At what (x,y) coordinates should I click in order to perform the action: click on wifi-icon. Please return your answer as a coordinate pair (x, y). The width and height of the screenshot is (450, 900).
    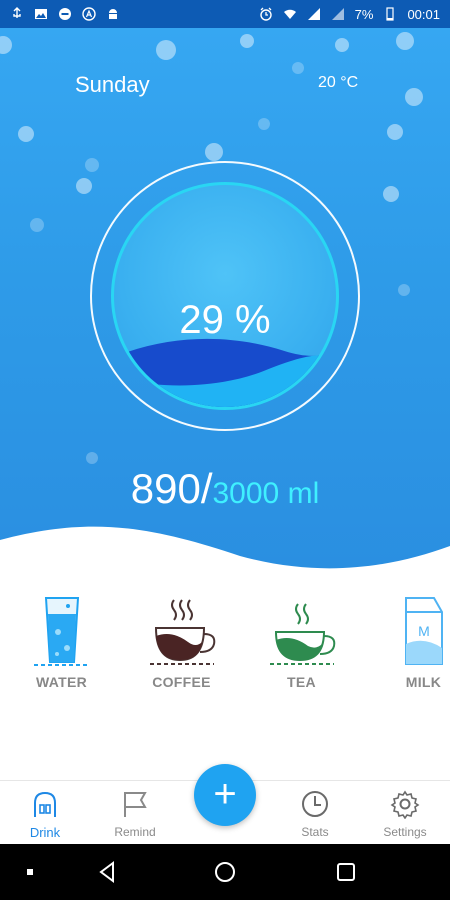
    Looking at the image, I should click on (290, 14).